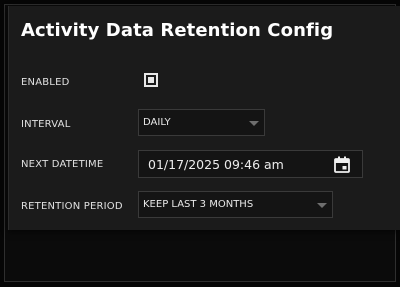 This screenshot has width=400, height=287. Describe the element at coordinates (216, 164) in the screenshot. I see `next-datetime-value: 01/17/2025 09:46 am` at that location.